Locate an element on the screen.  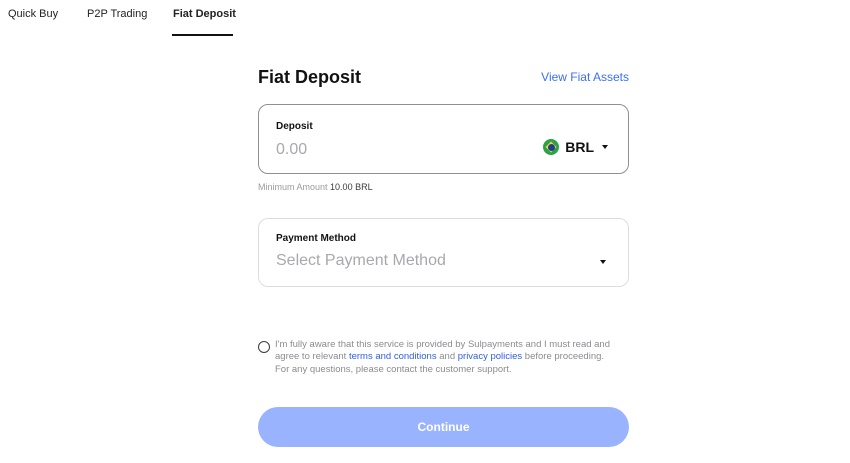
minimum-amount-note: Minimum Amount 10.00 BRL is located at coordinates (315, 187).